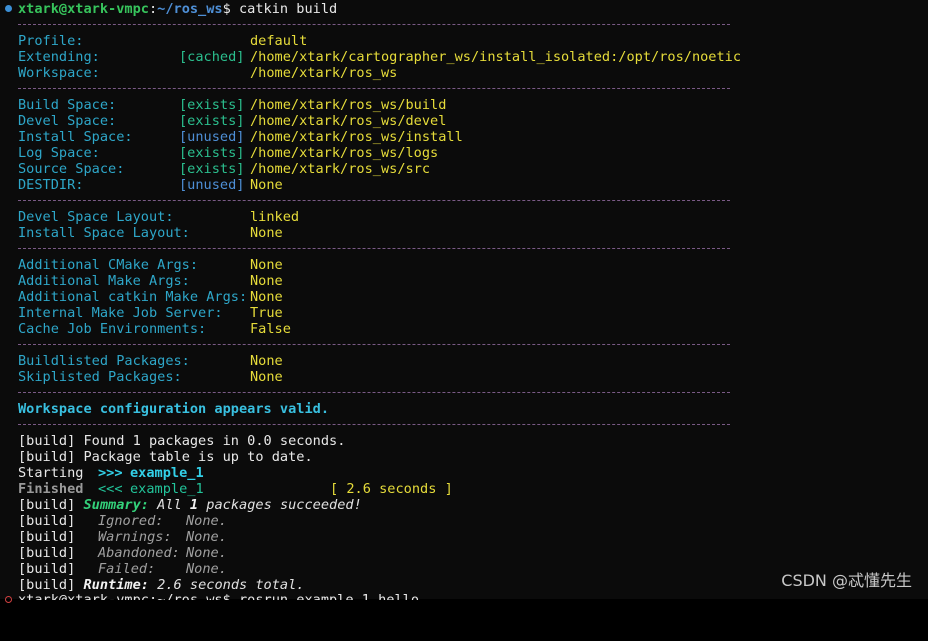  What do you see at coordinates (51, 473) in the screenshot?
I see `starting-label: Starting` at bounding box center [51, 473].